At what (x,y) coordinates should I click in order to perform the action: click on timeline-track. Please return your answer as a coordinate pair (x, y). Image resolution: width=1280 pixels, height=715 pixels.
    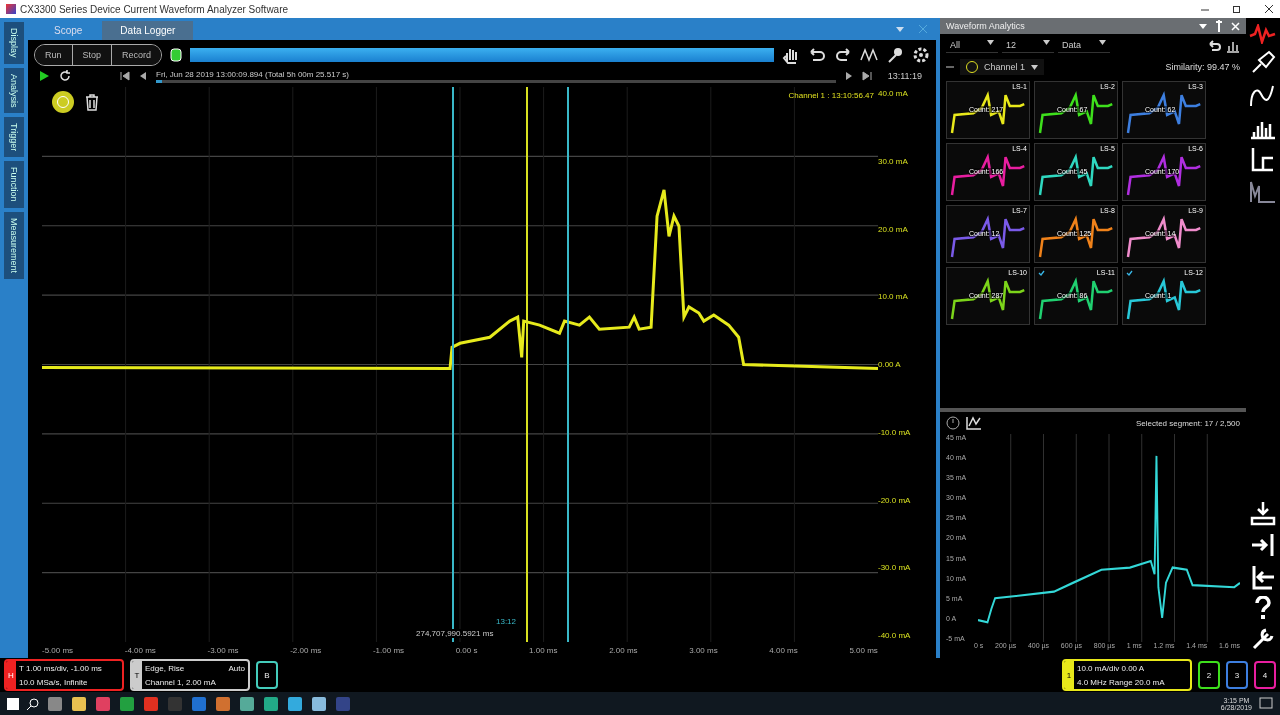
    Looking at the image, I should click on (496, 81).